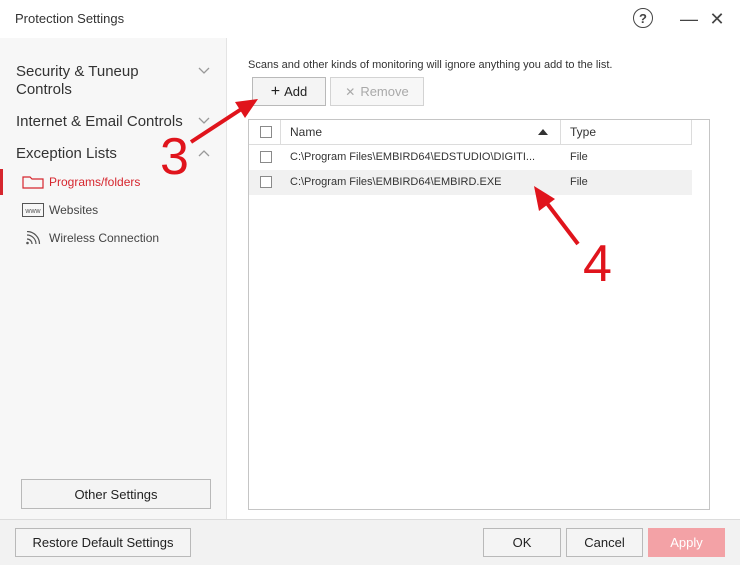  What do you see at coordinates (104, 238) in the screenshot?
I see `sidebar-item-label: Wireless Connection` at bounding box center [104, 238].